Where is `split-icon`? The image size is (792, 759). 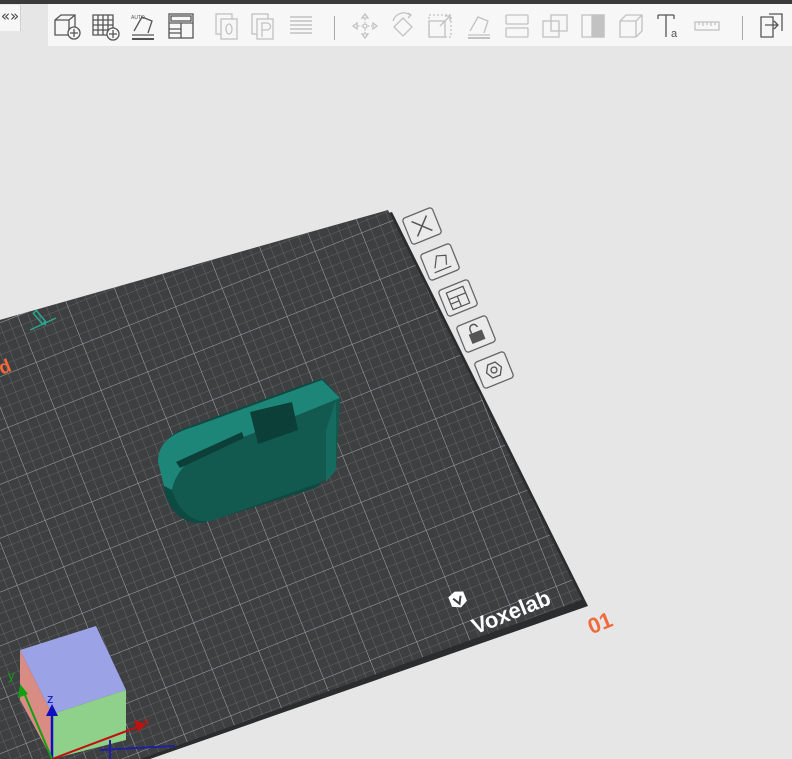 split-icon is located at coordinates (517, 26).